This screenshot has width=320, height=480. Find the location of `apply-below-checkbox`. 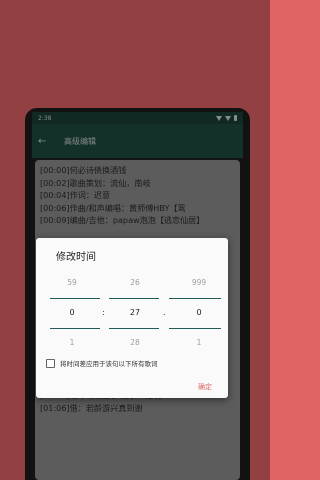

apply-below-checkbox is located at coordinates (50, 363).